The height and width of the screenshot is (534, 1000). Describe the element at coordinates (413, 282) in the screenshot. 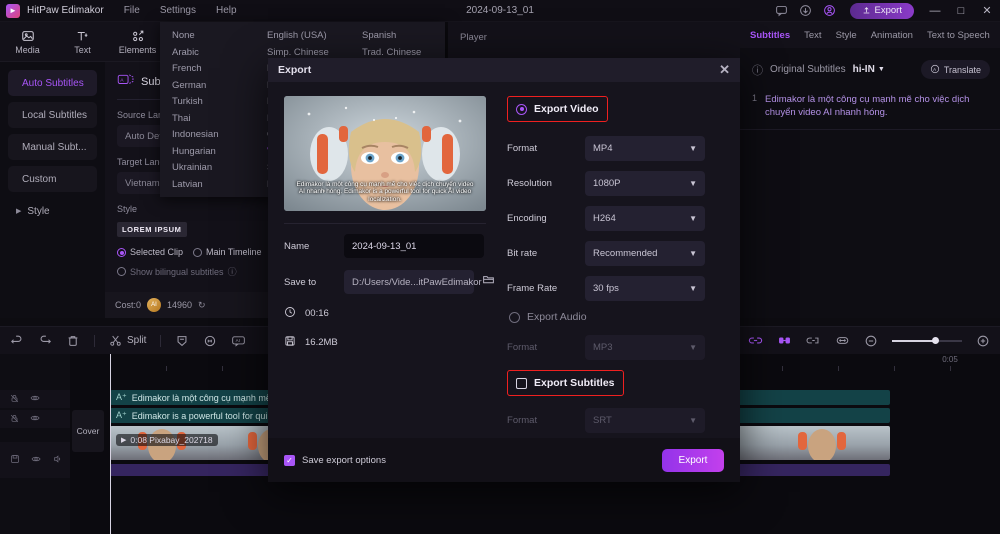

I see `export-saveto-input: D:/Users/Vide...itPawEdimakor` at that location.